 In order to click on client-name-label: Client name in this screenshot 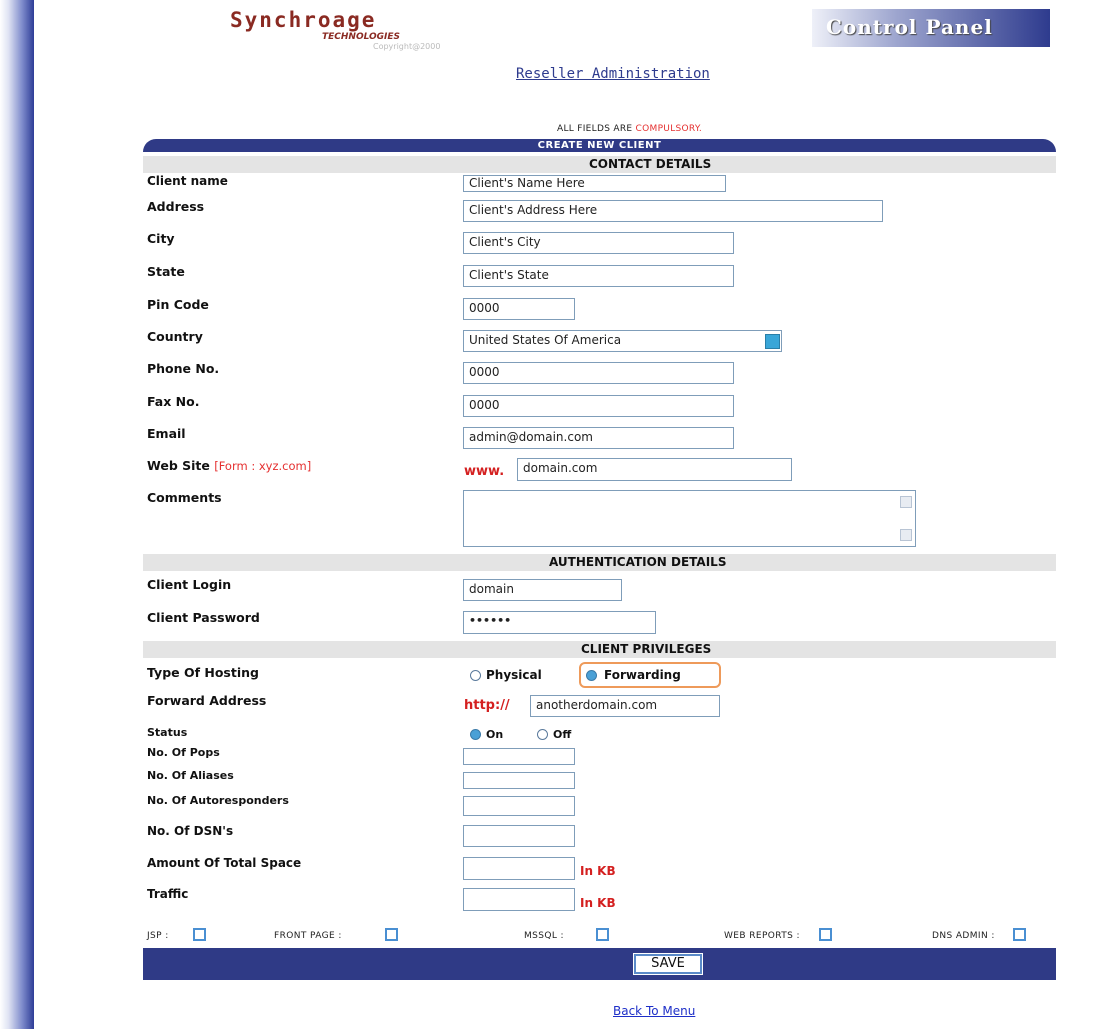, I will do `click(187, 181)`.